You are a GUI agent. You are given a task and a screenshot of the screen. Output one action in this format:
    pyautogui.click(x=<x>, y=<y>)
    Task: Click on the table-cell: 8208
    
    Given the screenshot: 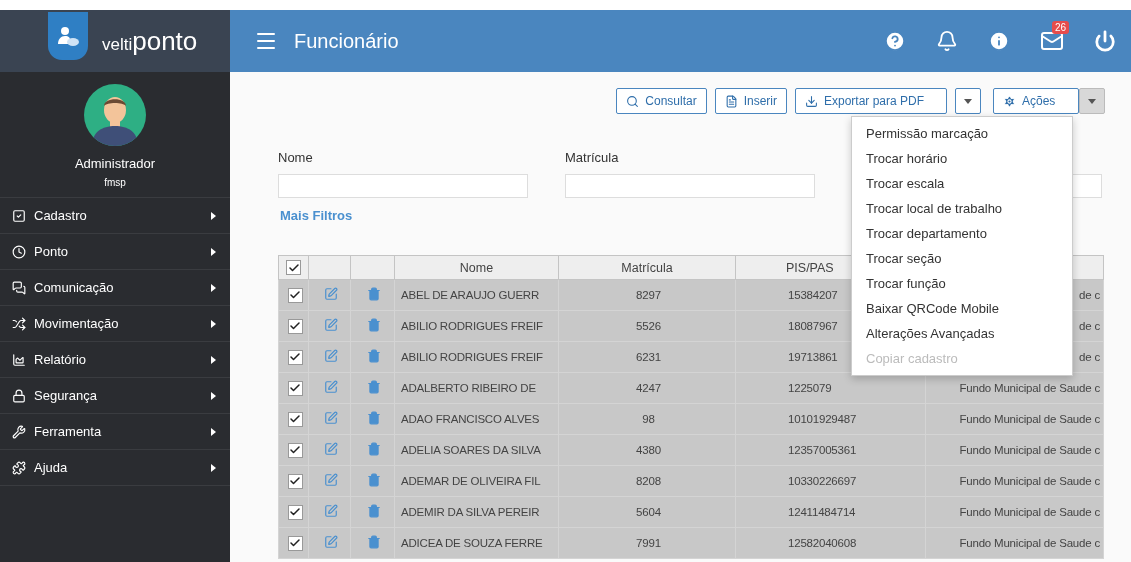 What is the action you would take?
    pyautogui.click(x=647, y=481)
    